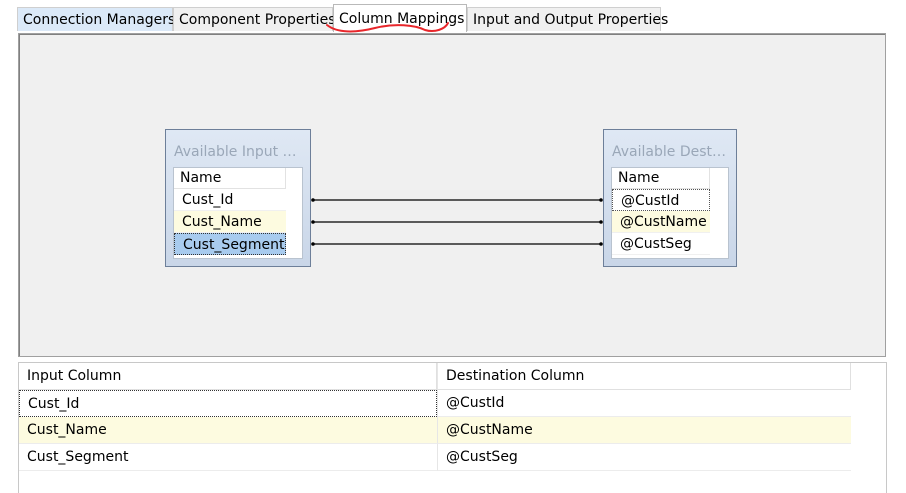 This screenshot has height=493, width=906. I want to click on destination-columns-list: Name @CustId @CustName @CustSeg, so click(670, 213).